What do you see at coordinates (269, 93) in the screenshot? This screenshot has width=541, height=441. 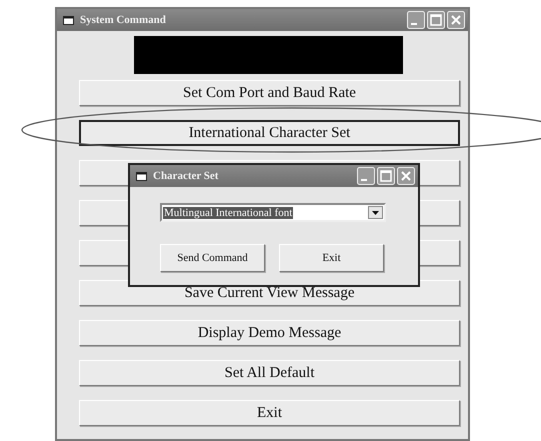 I see `command-button: Set Com Port and Baud Rate` at bounding box center [269, 93].